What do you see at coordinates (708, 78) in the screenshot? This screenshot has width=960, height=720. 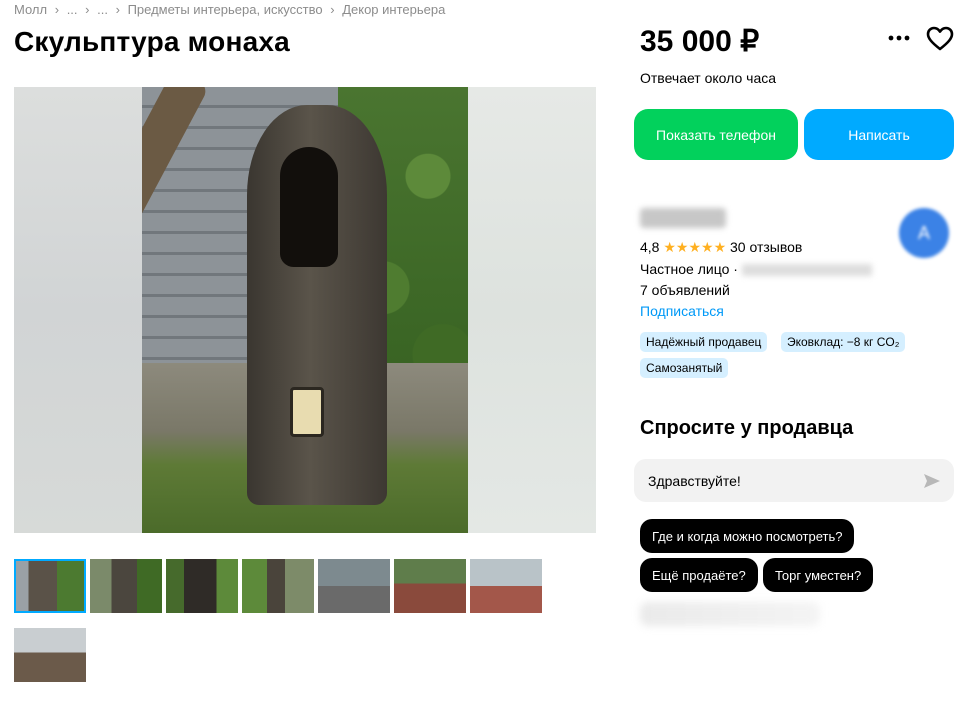 I see `response-time: Отвечает около часа` at bounding box center [708, 78].